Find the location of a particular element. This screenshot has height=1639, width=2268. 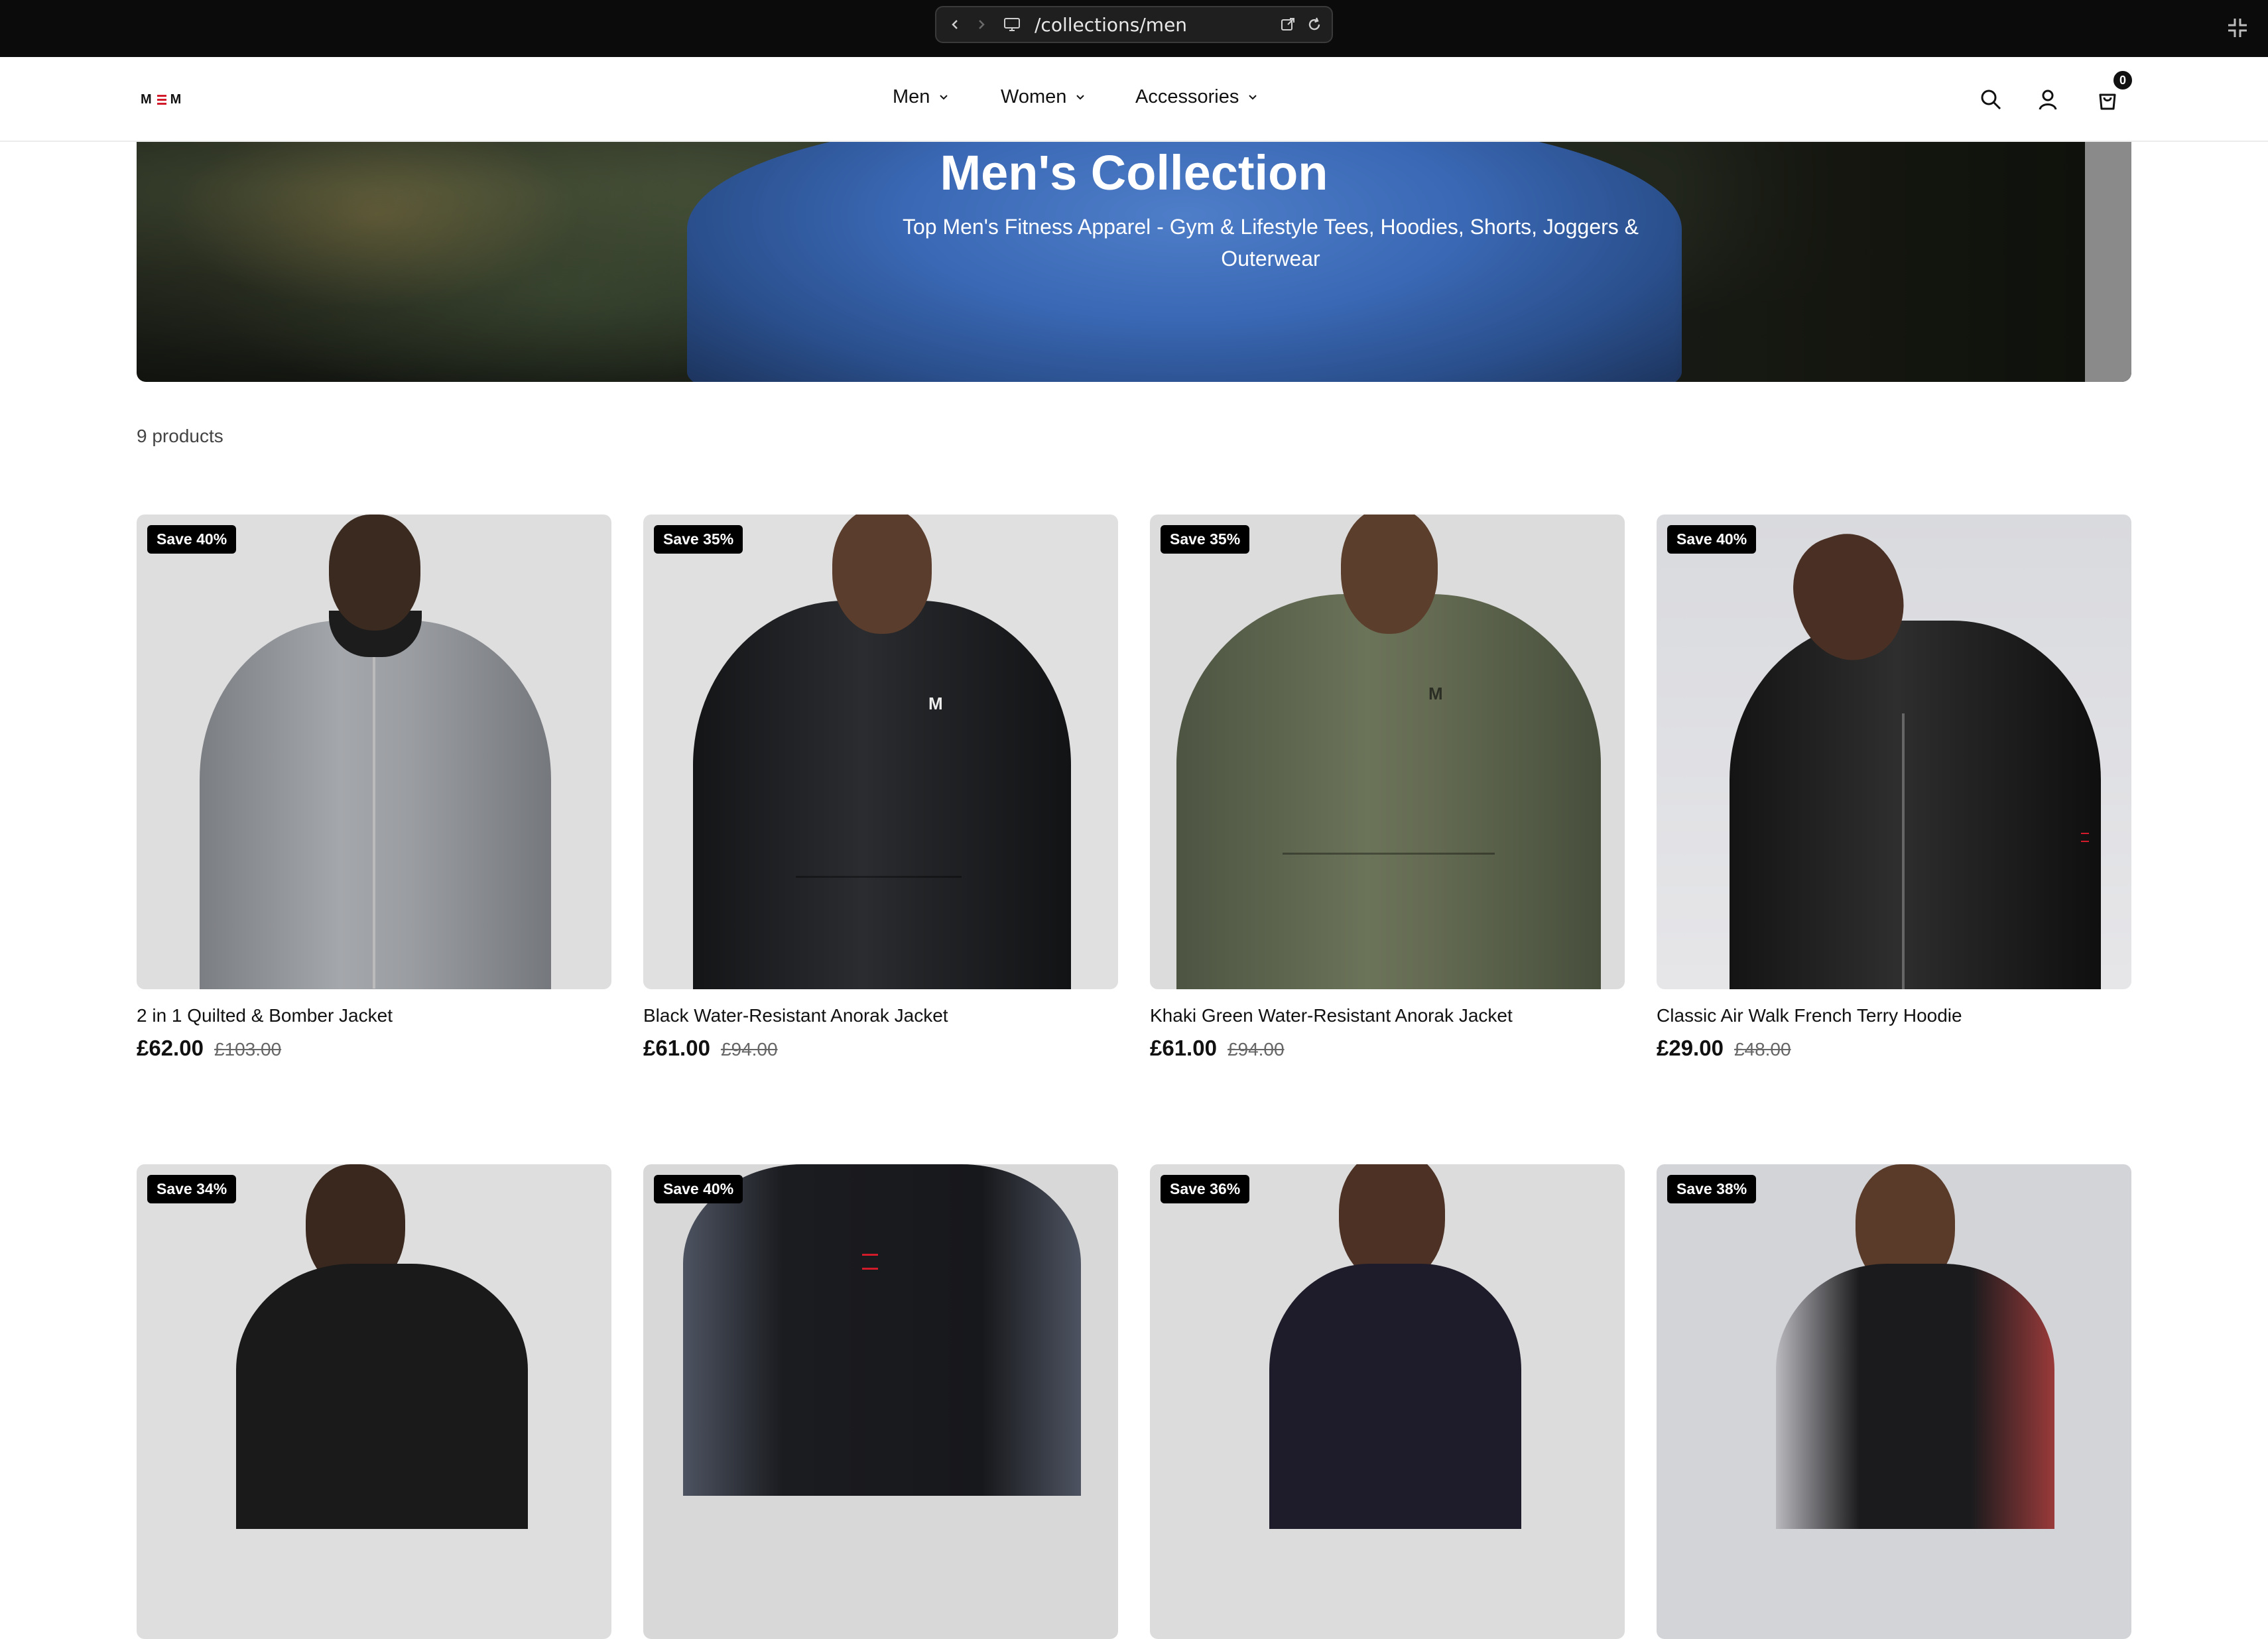

url-text: /collections/men is located at coordinates (1155, 25).